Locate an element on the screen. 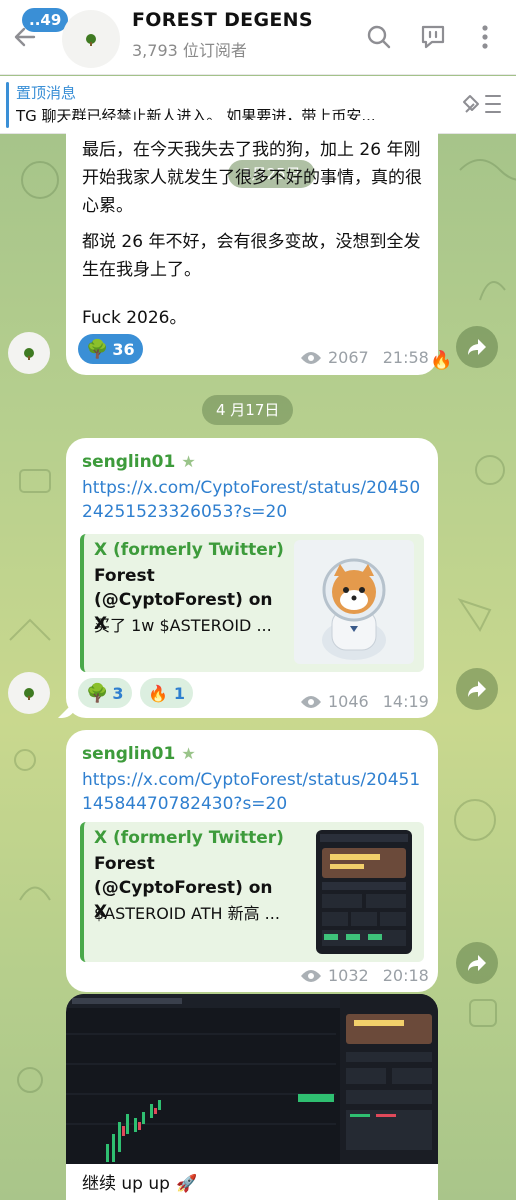  reaction-count: 3 is located at coordinates (118, 693).